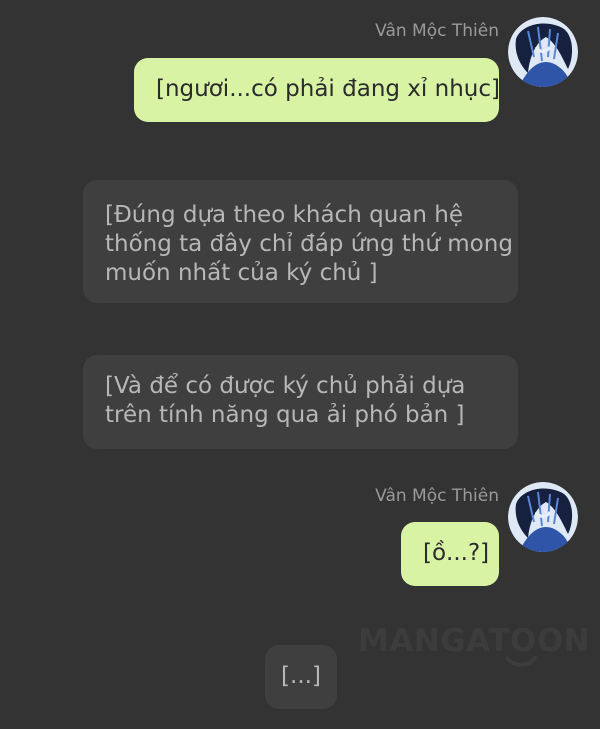  Describe the element at coordinates (284, 215) in the screenshot. I see `message-text-line: [Đúng dựa theo khách quan hệ` at that location.